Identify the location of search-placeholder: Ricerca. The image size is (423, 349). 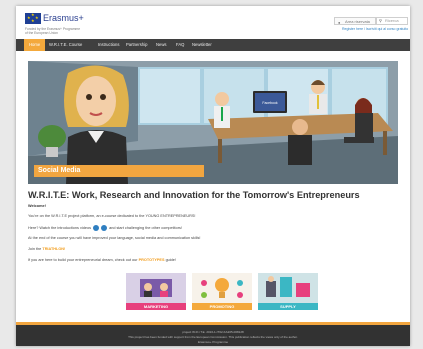
(392, 20).